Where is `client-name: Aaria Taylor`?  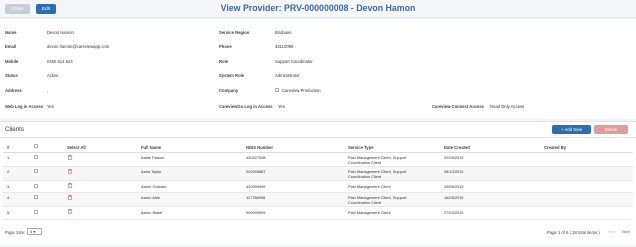 client-name: Aaria Taylor is located at coordinates (151, 171).